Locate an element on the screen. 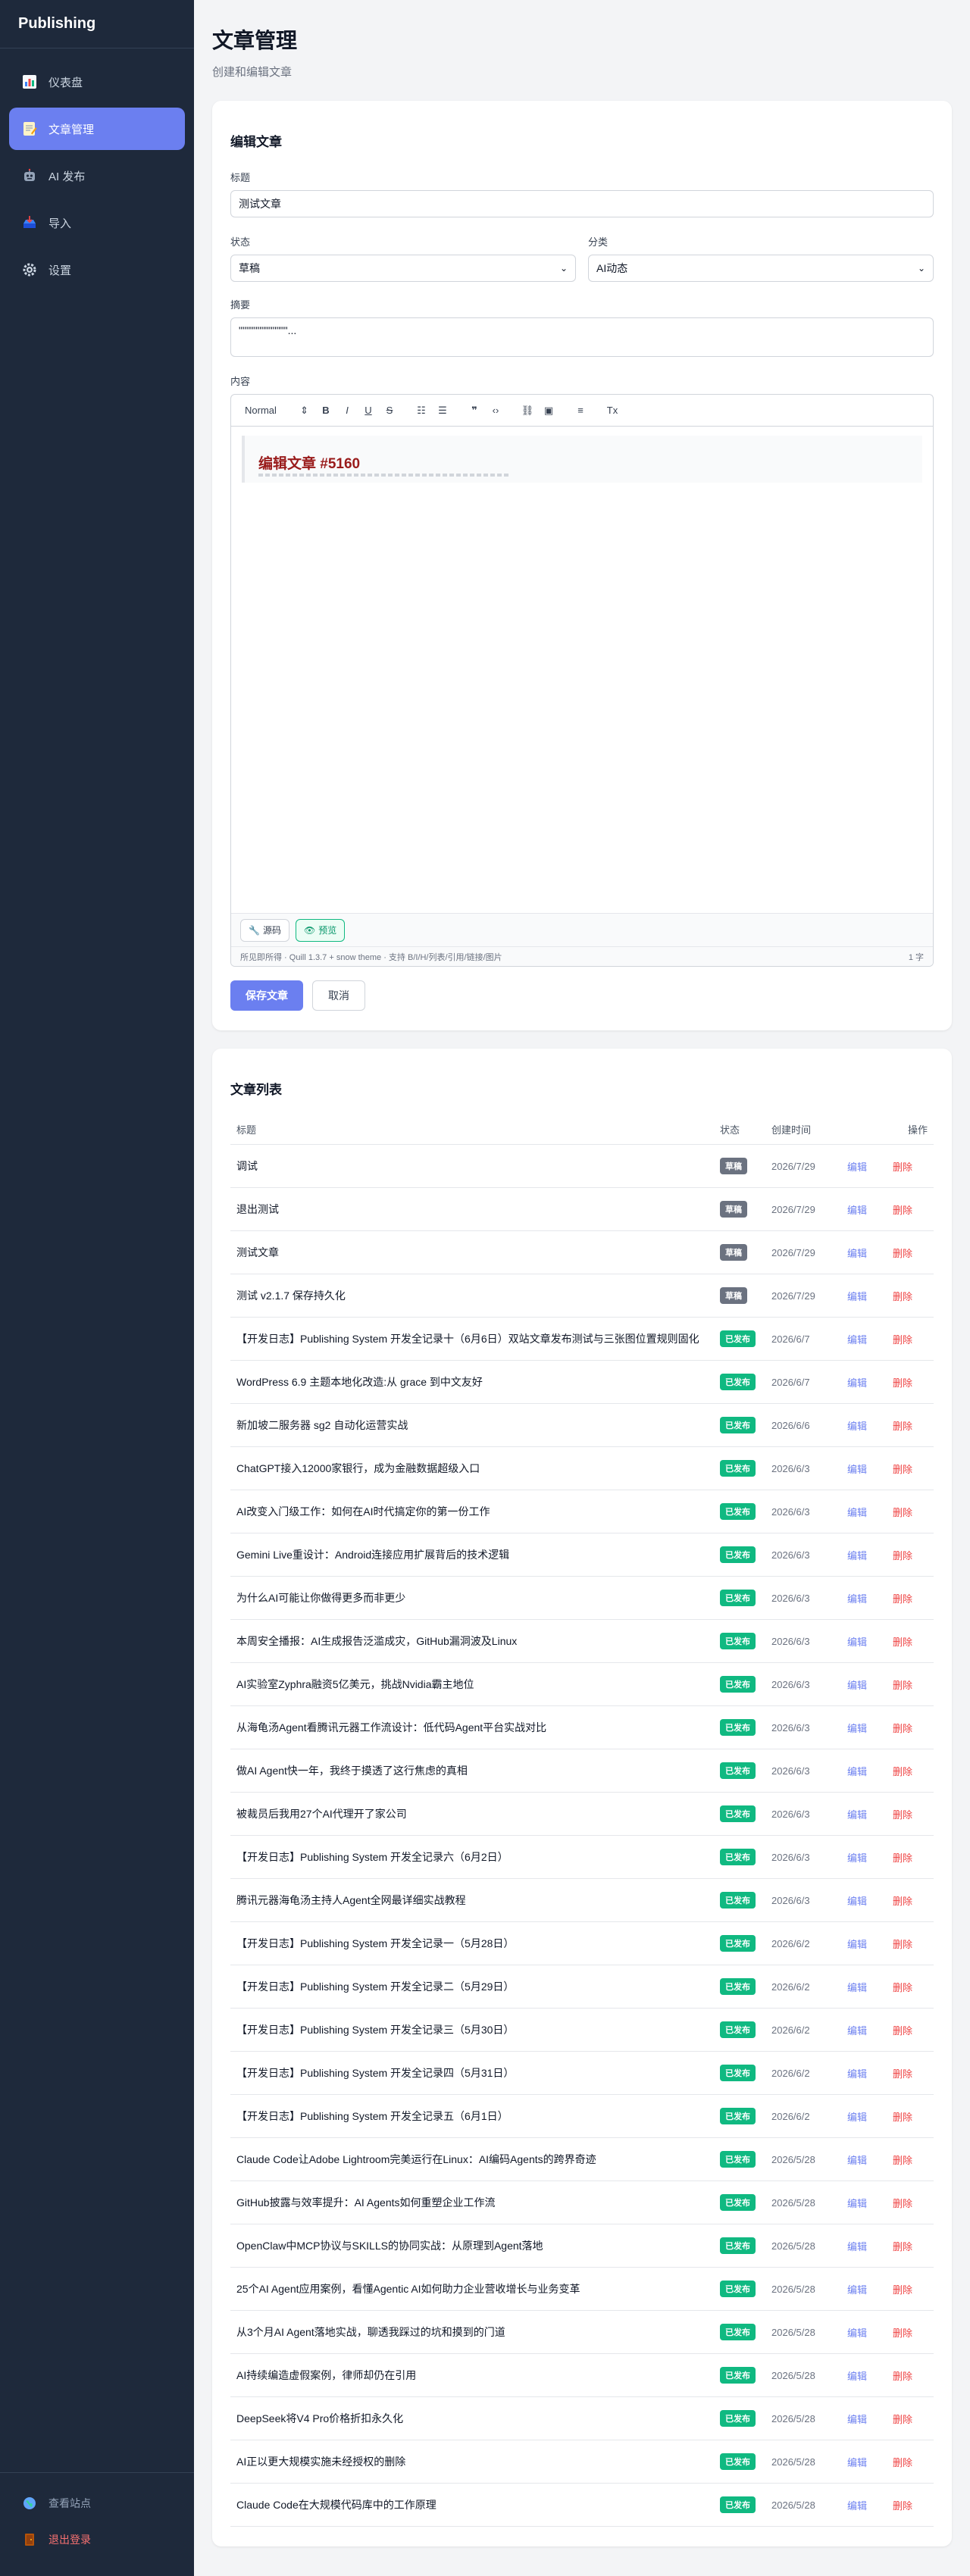 Image resolution: width=970 pixels, height=2576 pixels. sidebar-item-ai-publish: AI 发布 is located at coordinates (97, 176).